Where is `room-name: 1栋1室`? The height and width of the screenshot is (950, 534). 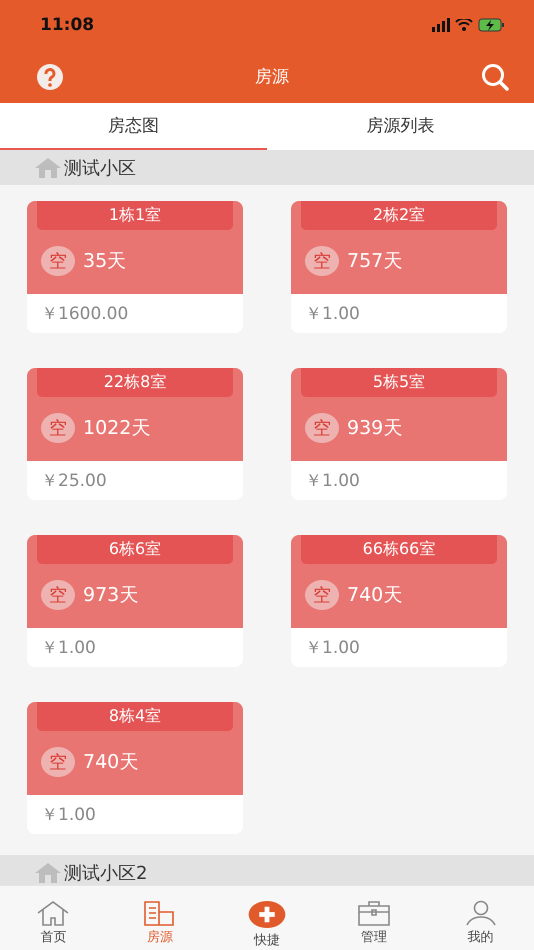 room-name: 1栋1室 is located at coordinates (135, 215).